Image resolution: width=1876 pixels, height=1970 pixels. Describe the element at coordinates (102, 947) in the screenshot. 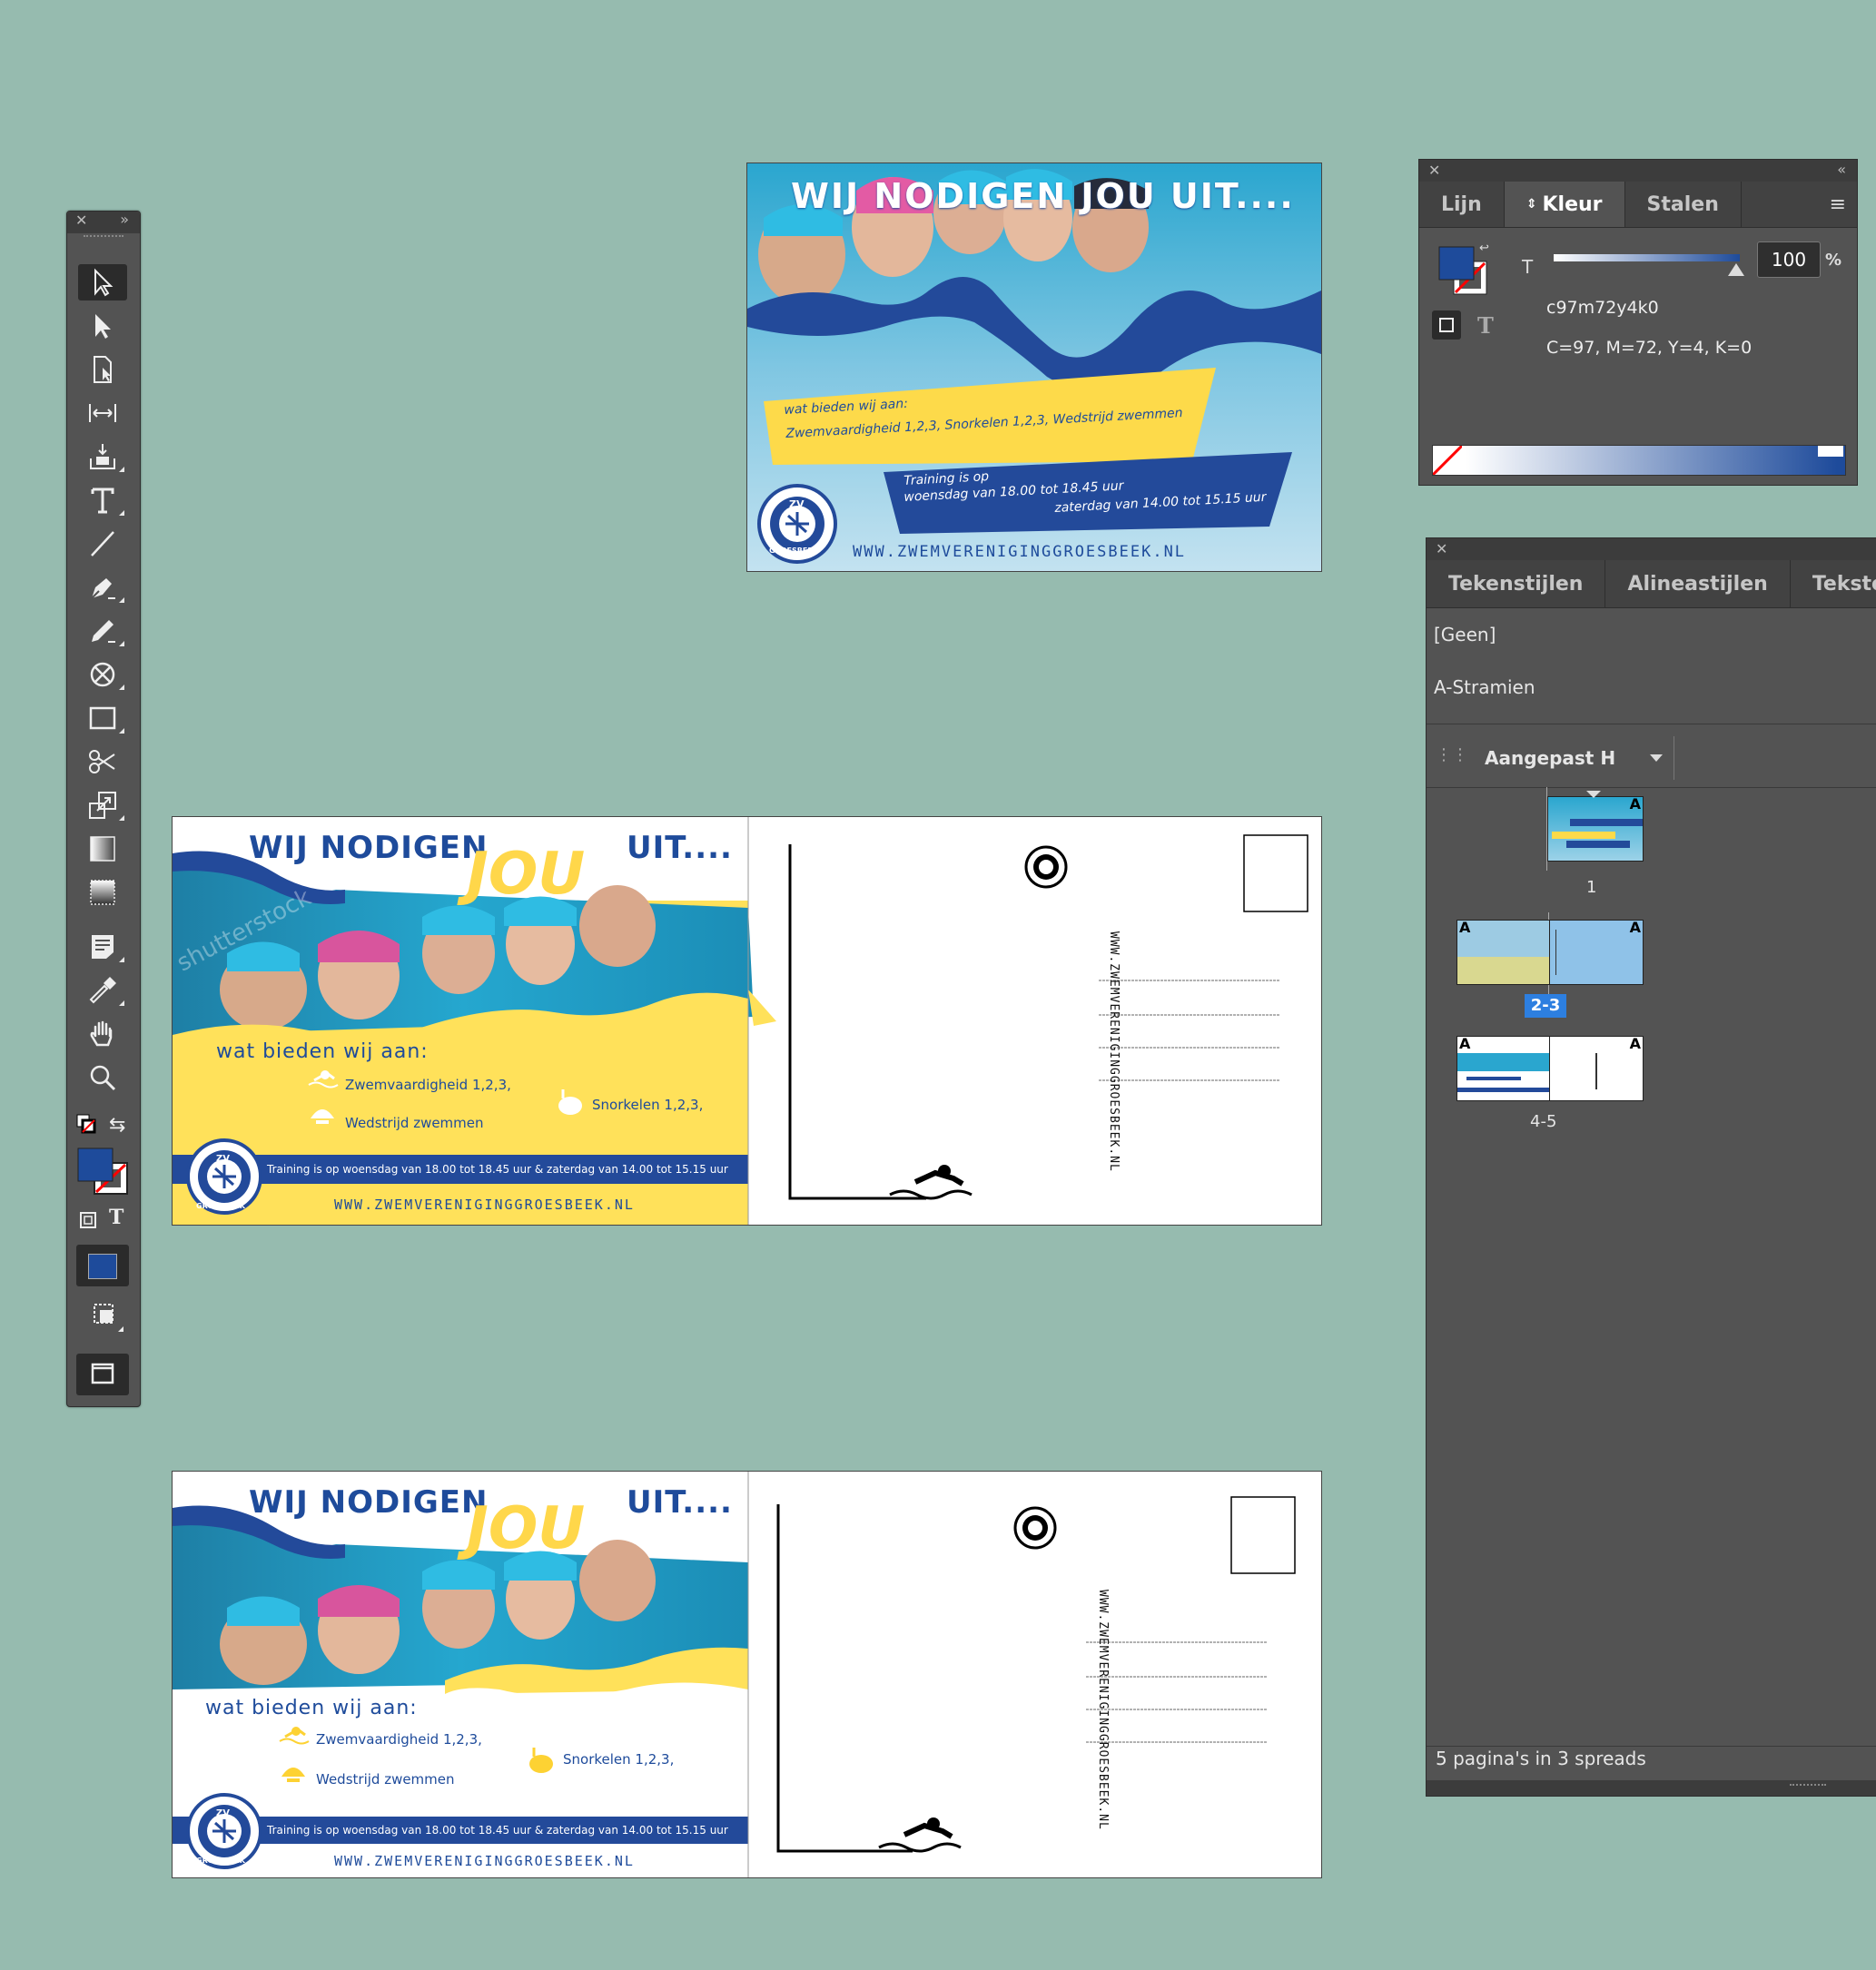

I see `note-tool-icon` at that location.